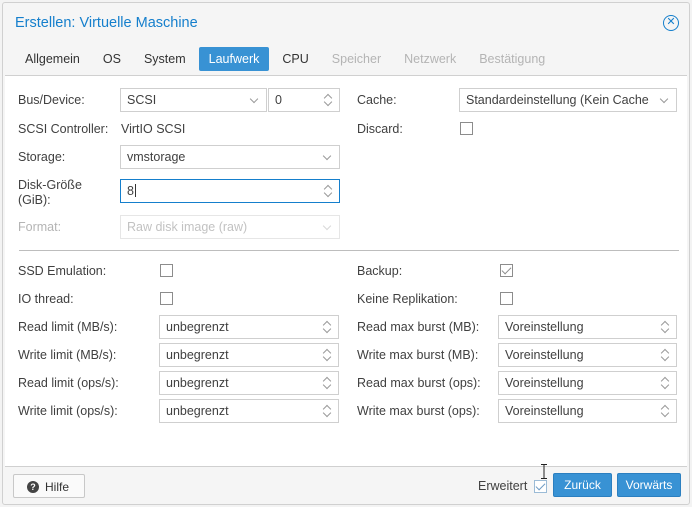  I want to click on ssd-emulation-checkbox, so click(166, 270).